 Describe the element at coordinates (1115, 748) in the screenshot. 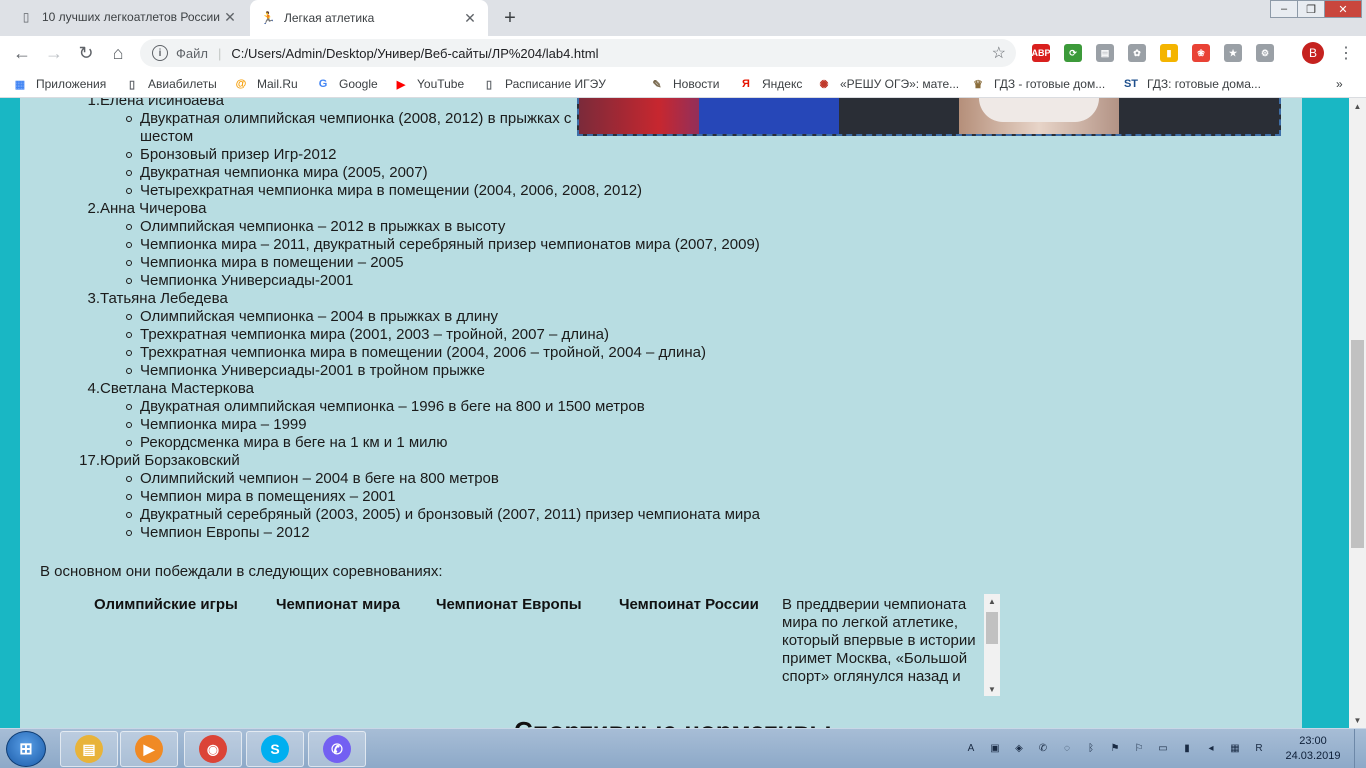

I see `flag-tray-icon: ⚑` at that location.